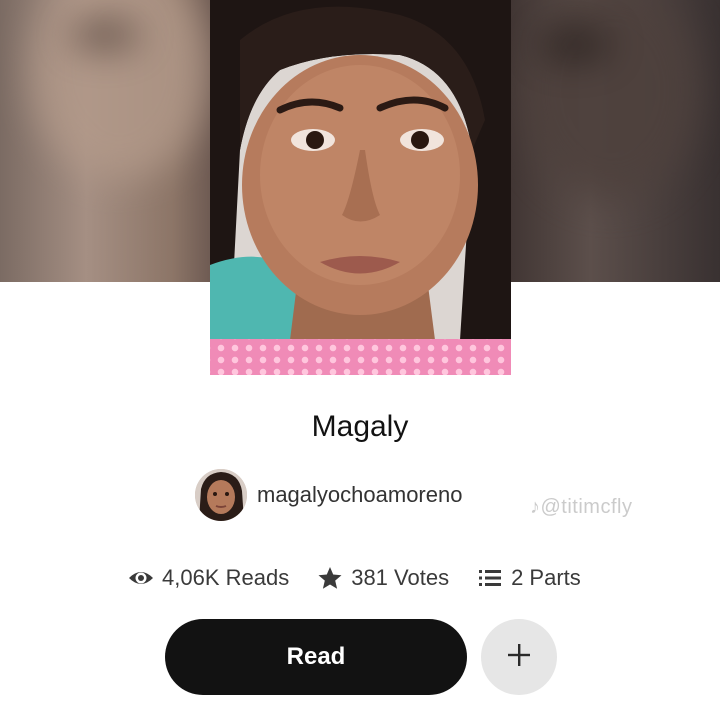 The height and width of the screenshot is (720, 720). What do you see at coordinates (490, 578) in the screenshot?
I see `list-icon` at bounding box center [490, 578].